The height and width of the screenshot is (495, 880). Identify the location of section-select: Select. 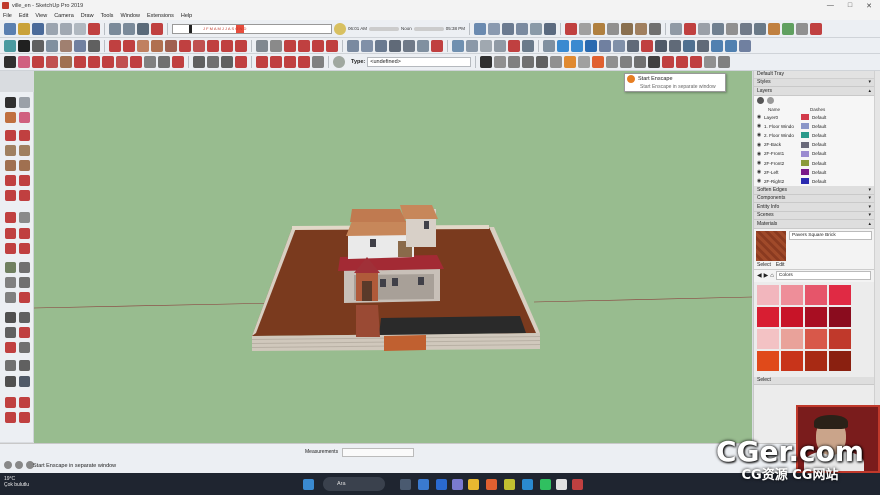
(814, 380).